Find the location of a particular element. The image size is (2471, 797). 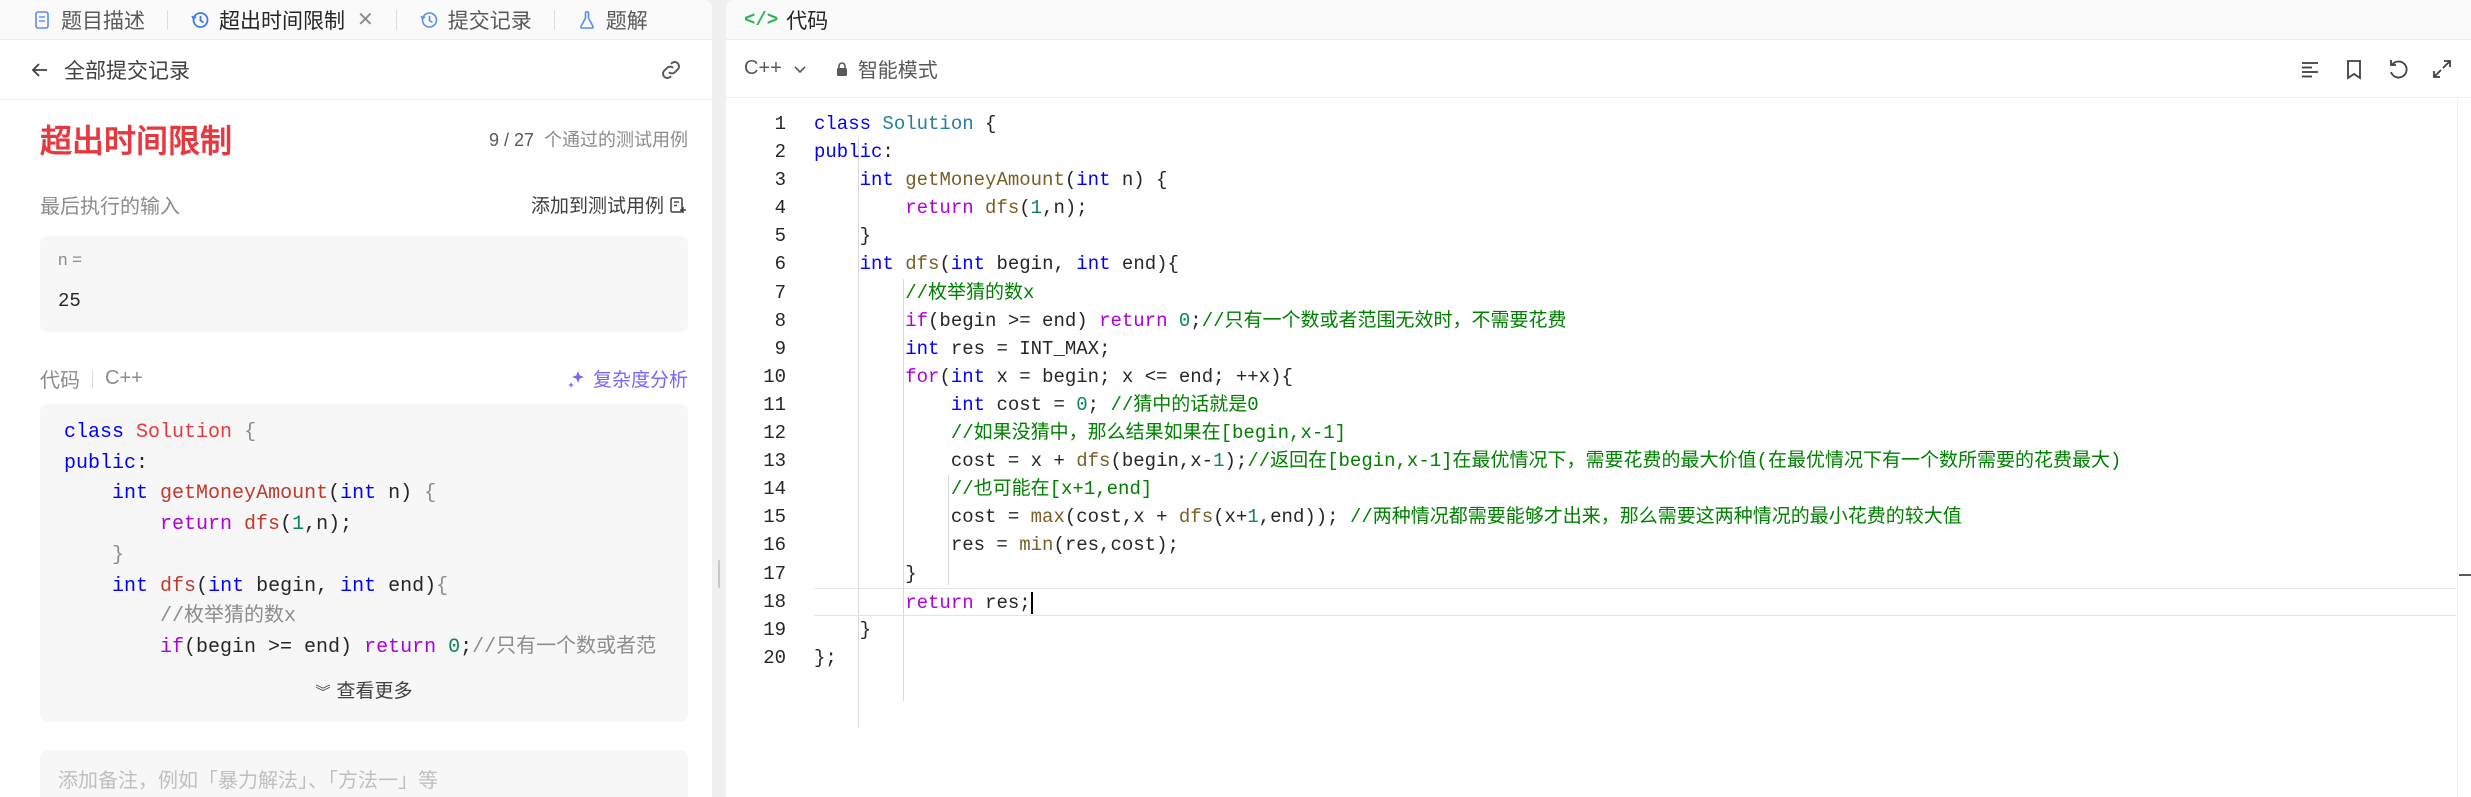

line-number: 5 is located at coordinates (780, 236).